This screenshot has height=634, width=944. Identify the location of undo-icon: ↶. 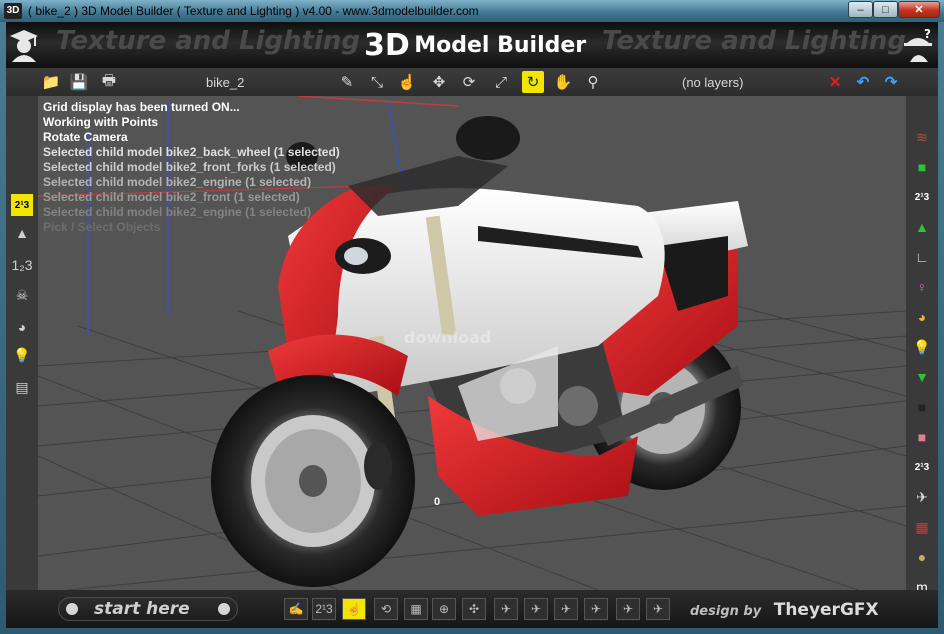
(863, 82).